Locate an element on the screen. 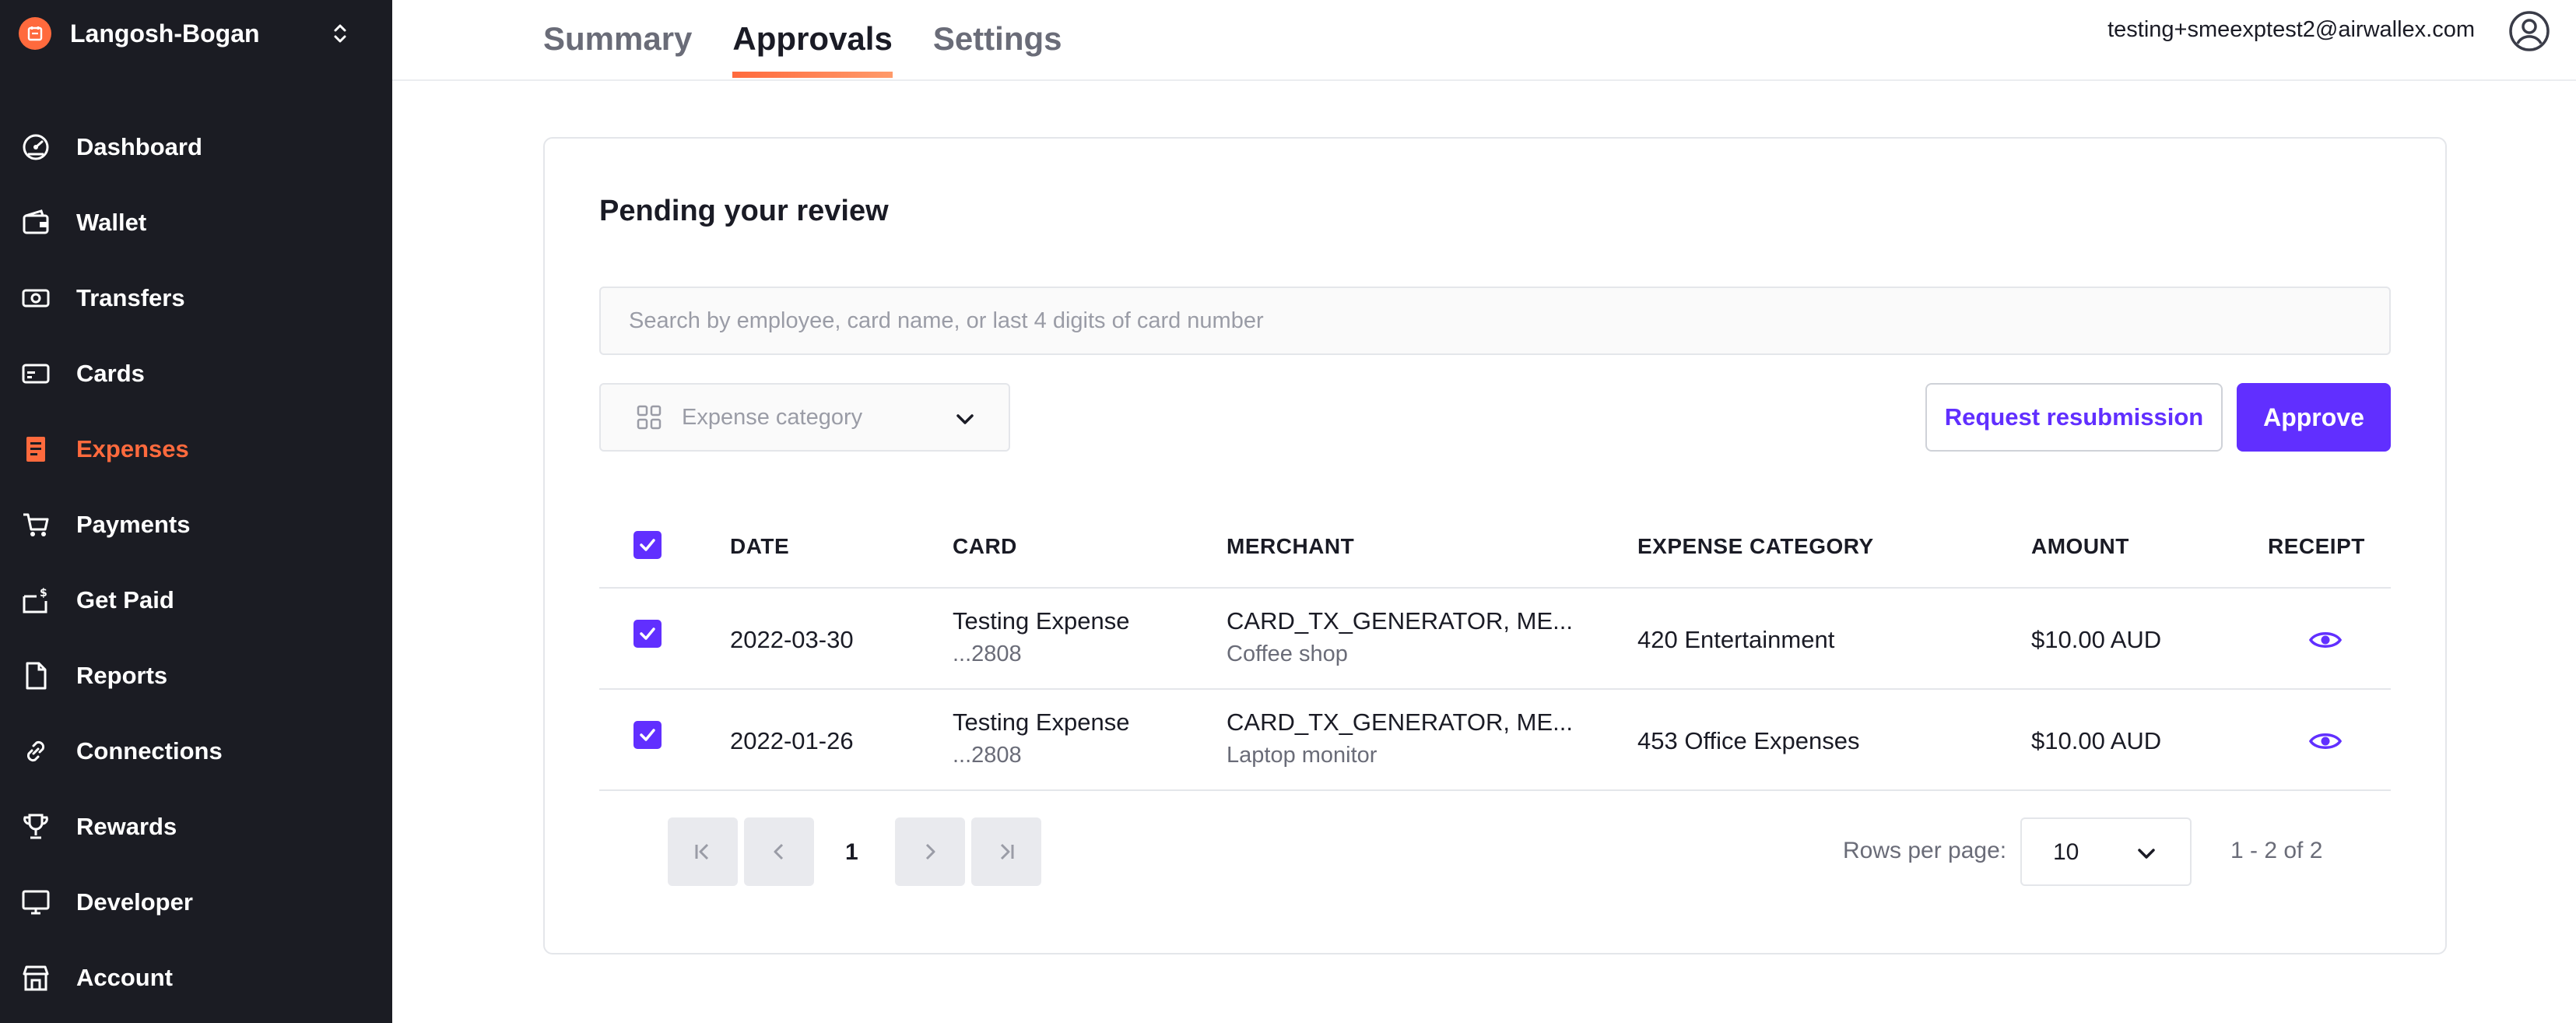  monitor-icon is located at coordinates (36, 902).